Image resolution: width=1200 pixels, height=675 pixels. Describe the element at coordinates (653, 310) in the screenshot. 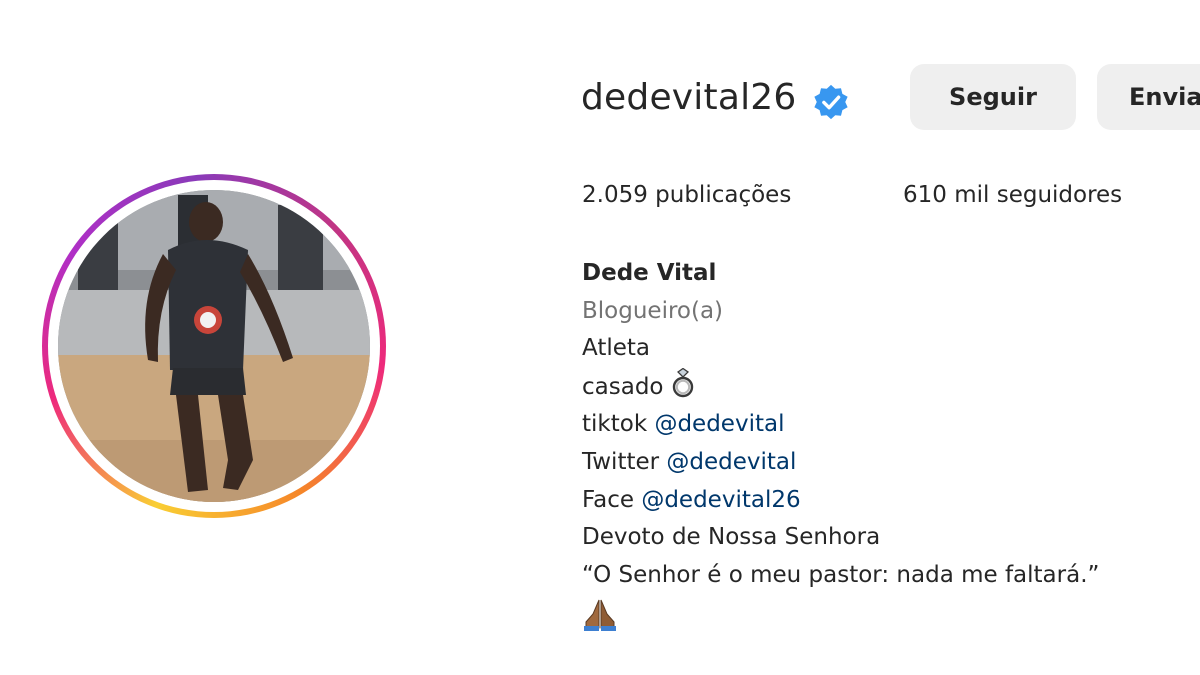

I see `bio-category: Blogueiro(a)` at that location.